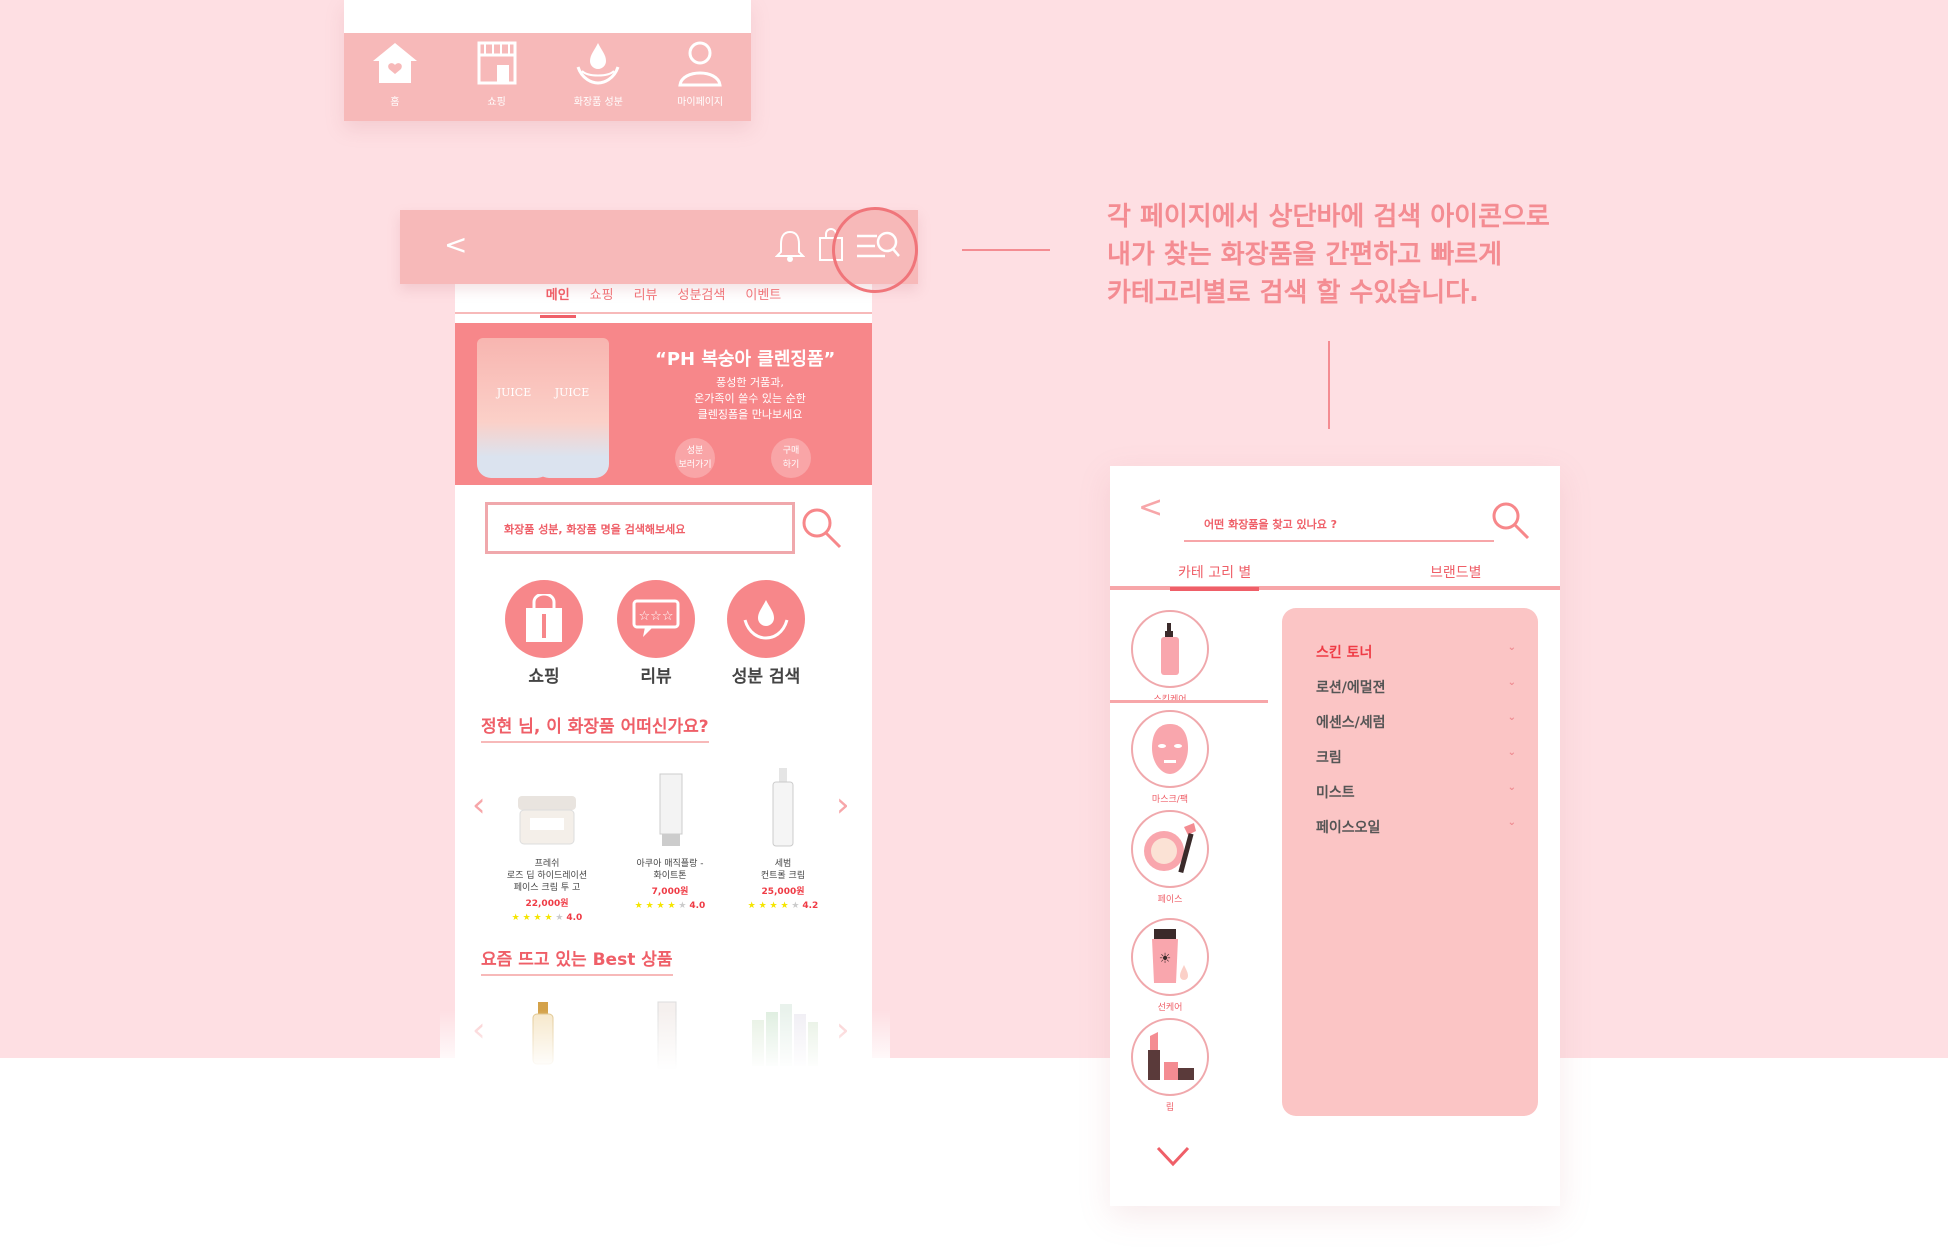 Image resolution: width=1948 pixels, height=1260 pixels. Describe the element at coordinates (572, 408) in the screenshot. I see `product-image: JUICE` at that location.